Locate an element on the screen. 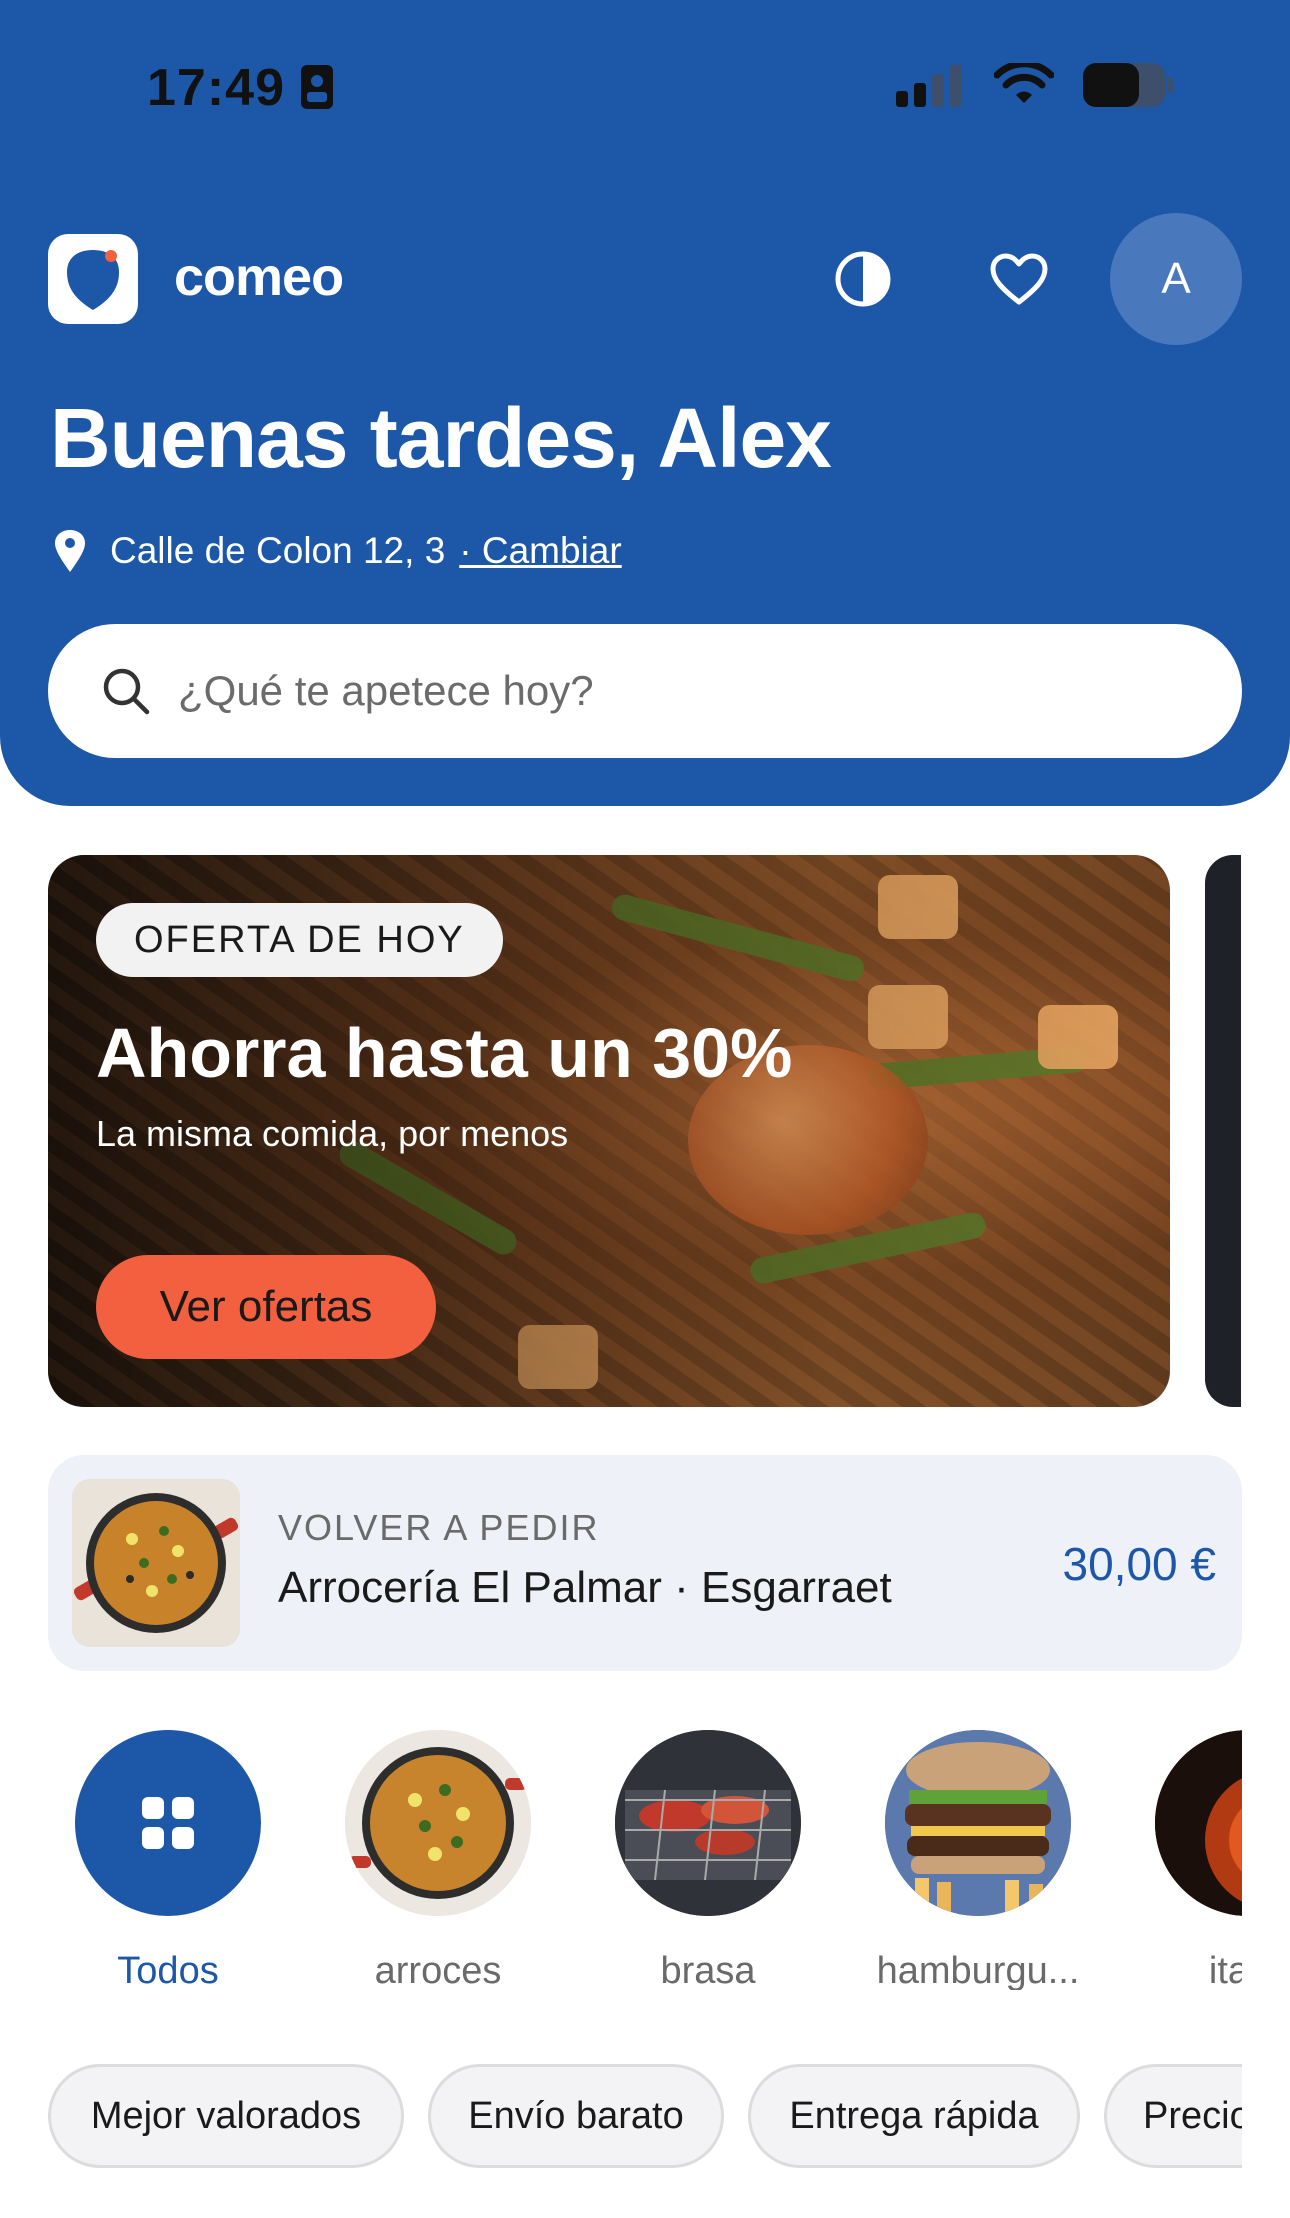 The width and height of the screenshot is (1290, 2218). heart-icon is located at coordinates (1019, 279).